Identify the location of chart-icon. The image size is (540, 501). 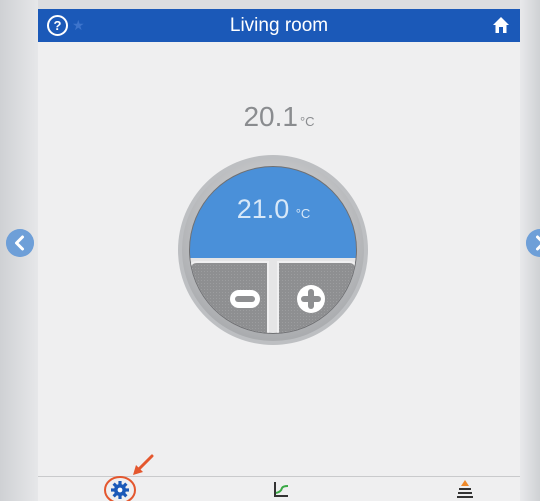
(281, 489).